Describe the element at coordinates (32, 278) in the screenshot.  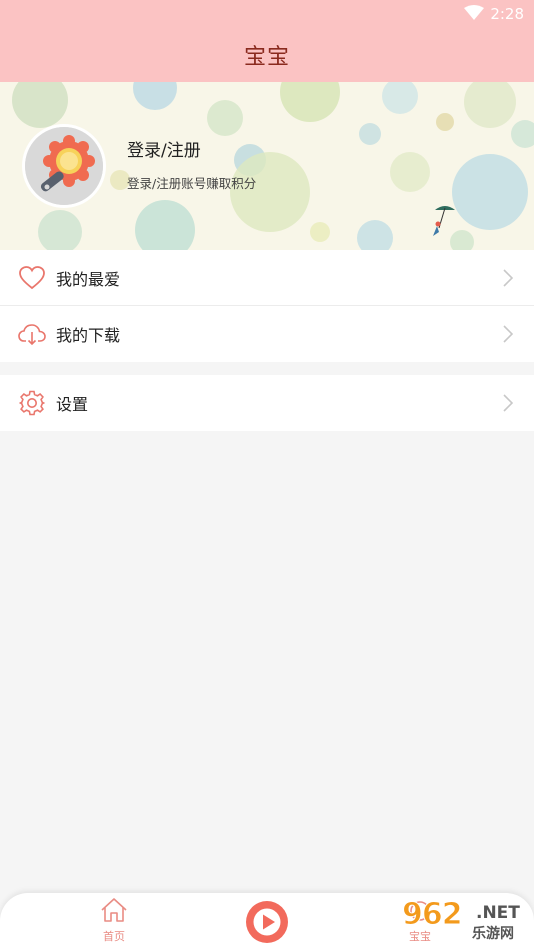
I see `heart-icon` at that location.